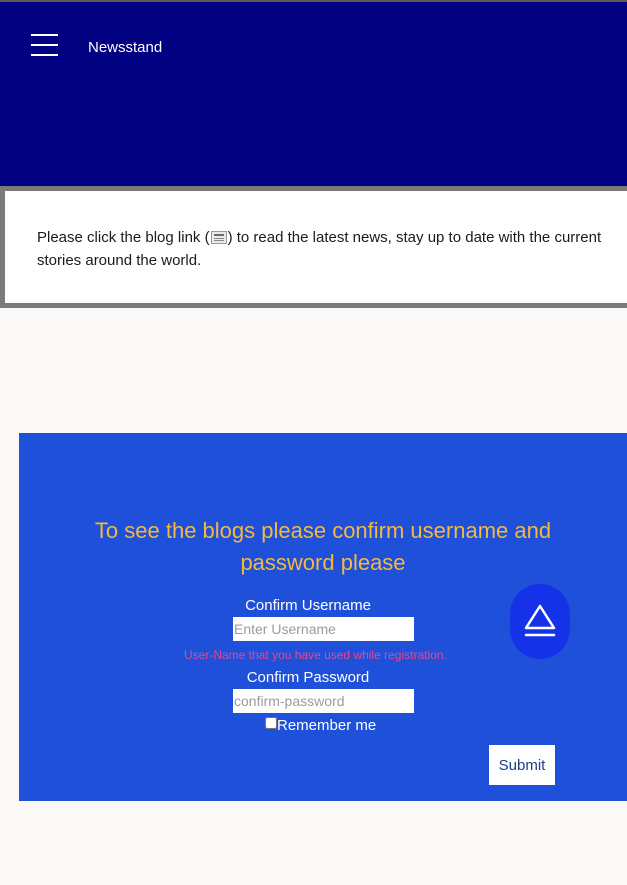 This screenshot has height=885, width=627. I want to click on floating-action-button, so click(540, 621).